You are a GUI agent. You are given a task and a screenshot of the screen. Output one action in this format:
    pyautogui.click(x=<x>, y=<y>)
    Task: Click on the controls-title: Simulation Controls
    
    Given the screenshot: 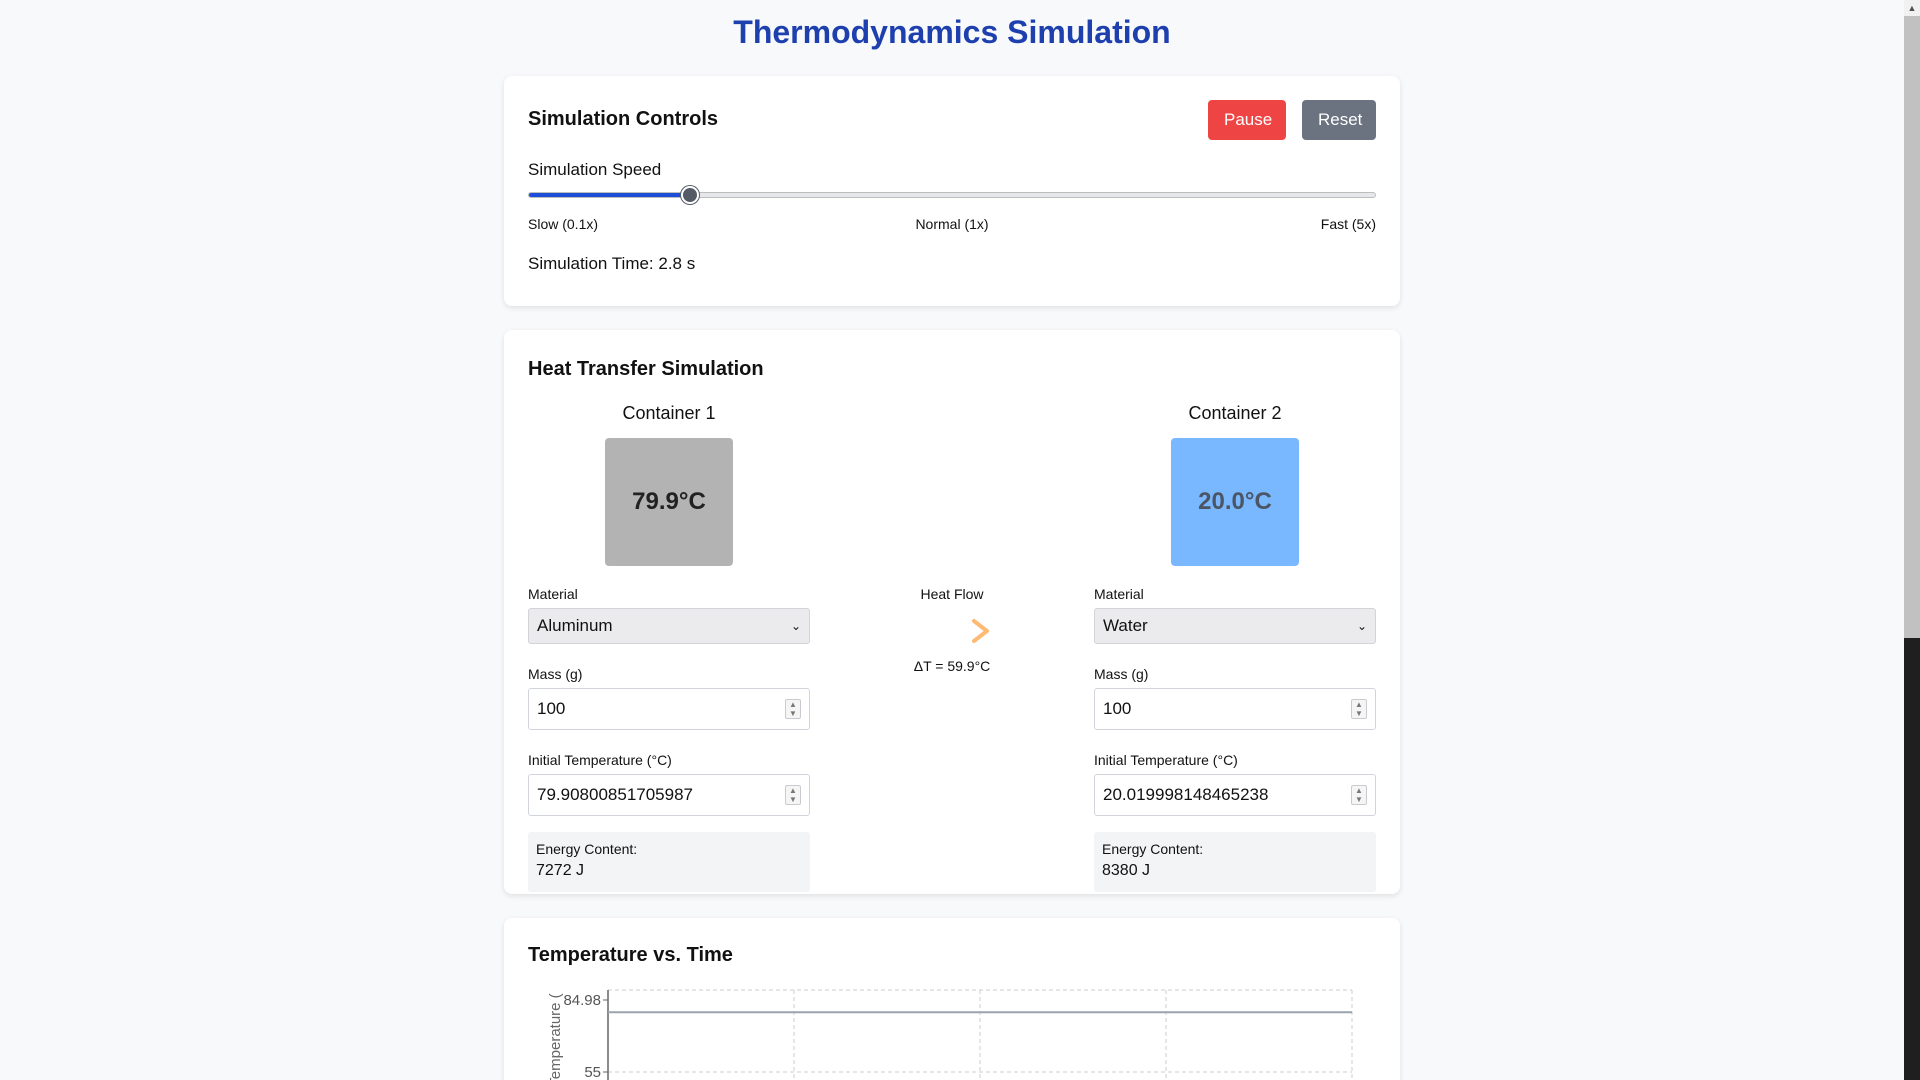 What is the action you would take?
    pyautogui.click(x=623, y=119)
    